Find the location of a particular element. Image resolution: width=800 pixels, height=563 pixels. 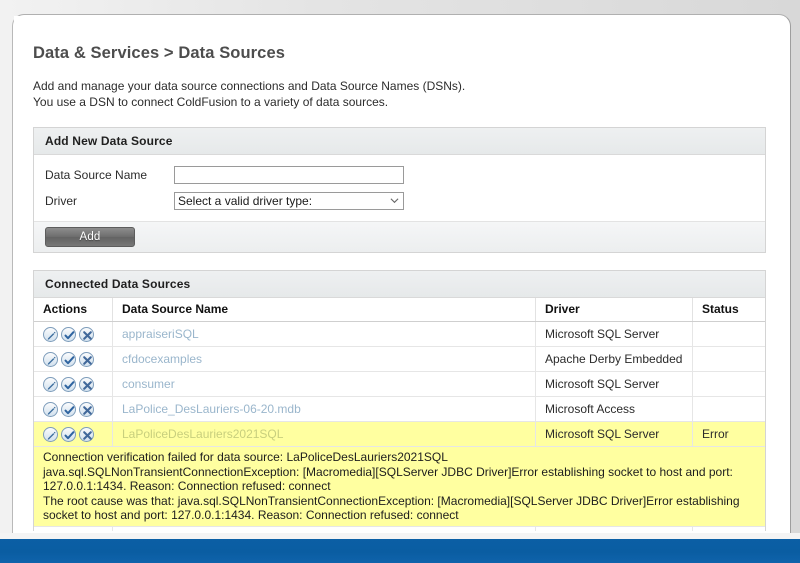

table-row: consumer Microsoft SQL Server is located at coordinates (399, 384).